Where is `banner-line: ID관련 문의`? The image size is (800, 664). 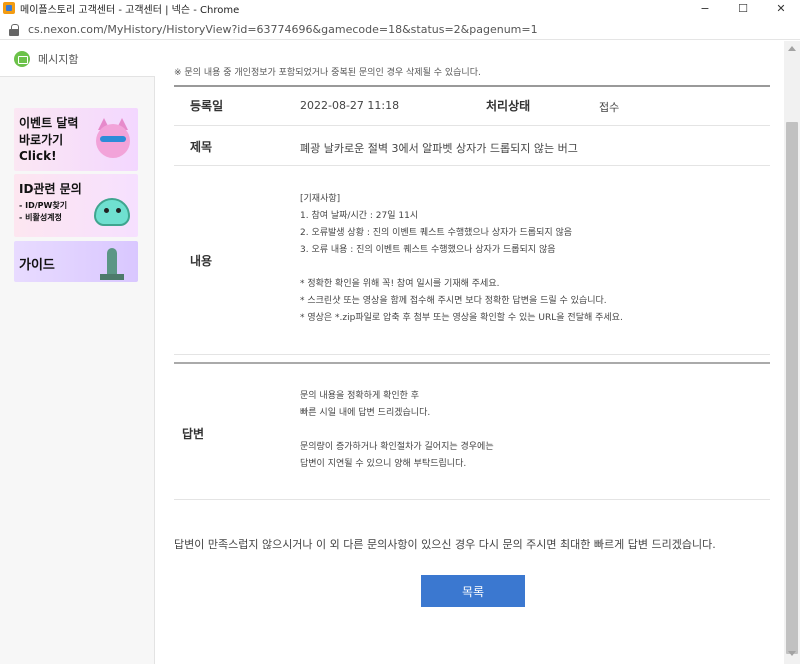 banner-line: ID관련 문의 is located at coordinates (50, 189).